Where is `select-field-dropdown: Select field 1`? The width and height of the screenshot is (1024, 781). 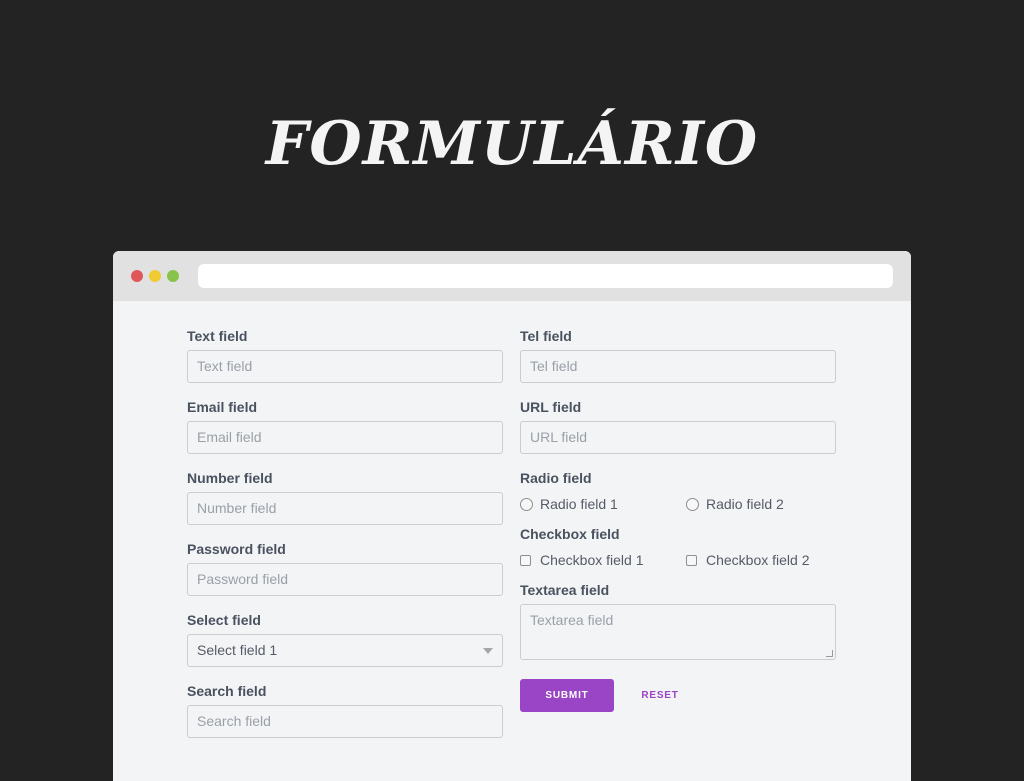 select-field-dropdown: Select field 1 is located at coordinates (345, 650).